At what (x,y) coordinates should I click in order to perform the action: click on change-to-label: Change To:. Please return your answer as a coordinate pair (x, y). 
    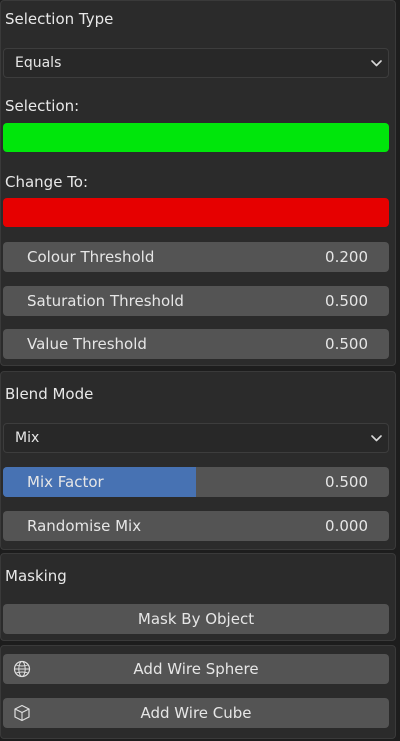
    Looking at the image, I should click on (47, 182).